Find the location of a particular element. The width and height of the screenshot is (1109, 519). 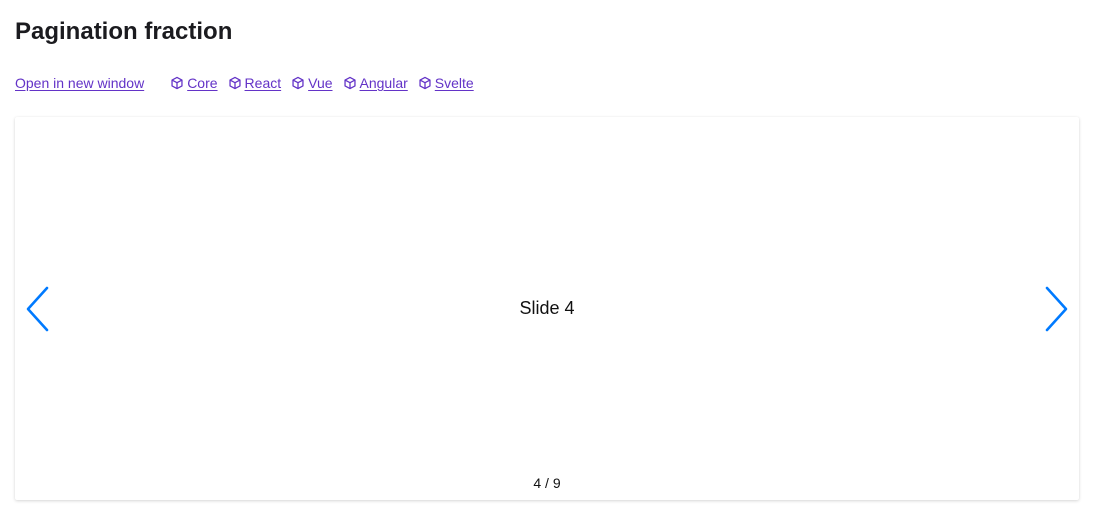

react-link: React is located at coordinates (255, 83).